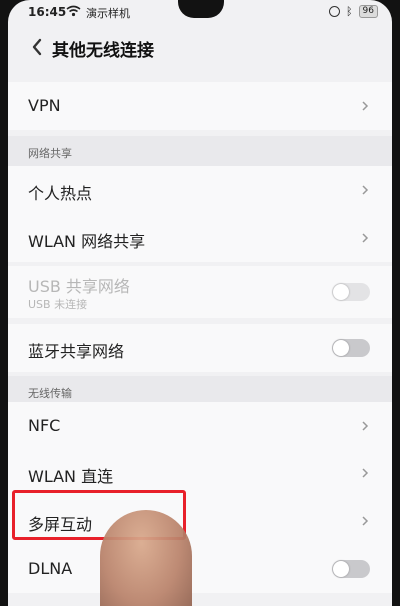 The height and width of the screenshot is (606, 400). Describe the element at coordinates (200, 238) in the screenshot. I see `list-item-wlan-share: WLAN 网络共享` at that location.